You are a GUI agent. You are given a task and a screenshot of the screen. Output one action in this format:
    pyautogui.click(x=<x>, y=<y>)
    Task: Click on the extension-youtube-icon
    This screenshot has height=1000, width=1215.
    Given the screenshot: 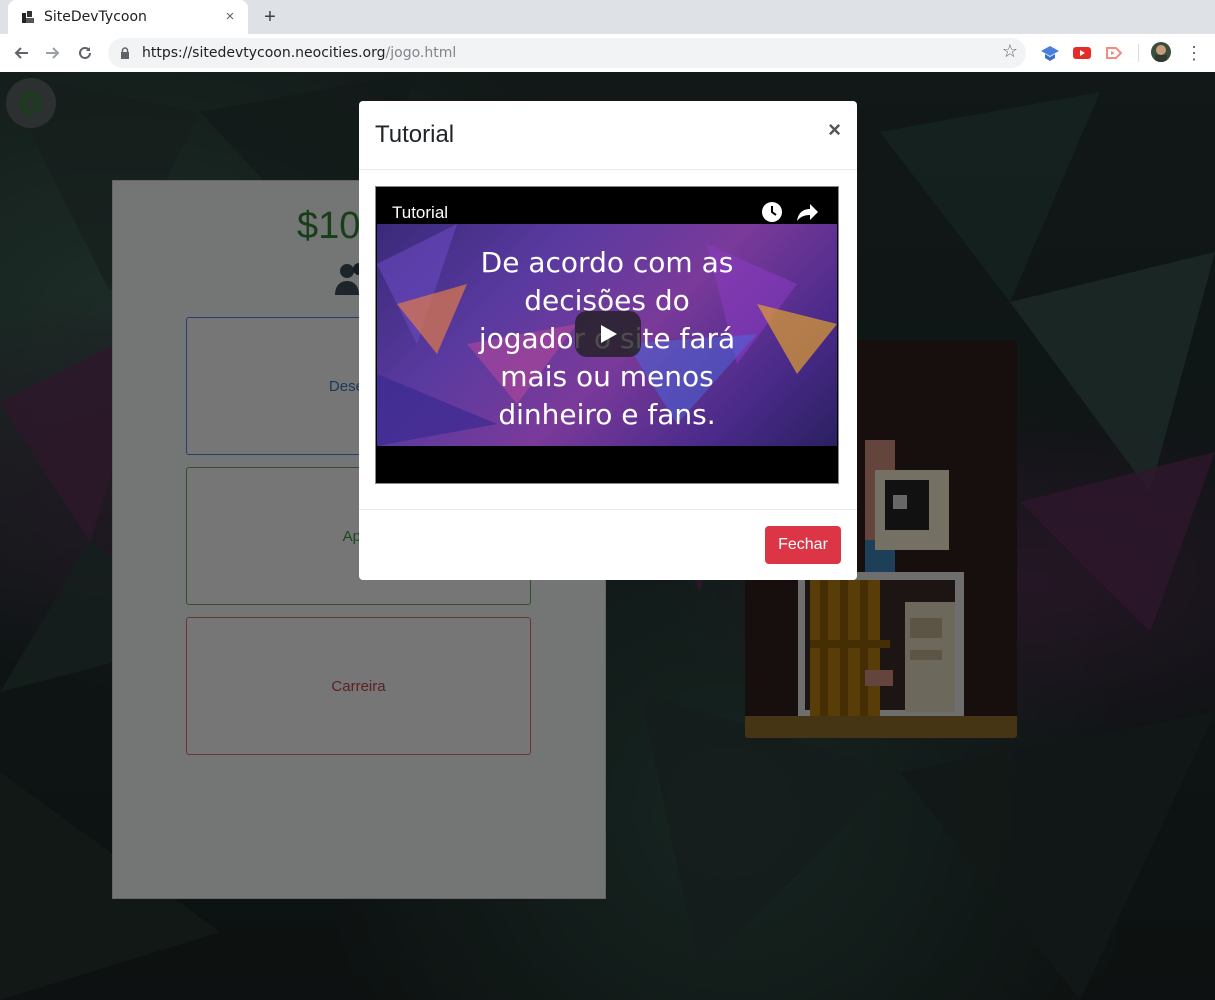 What is the action you would take?
    pyautogui.click(x=1082, y=53)
    